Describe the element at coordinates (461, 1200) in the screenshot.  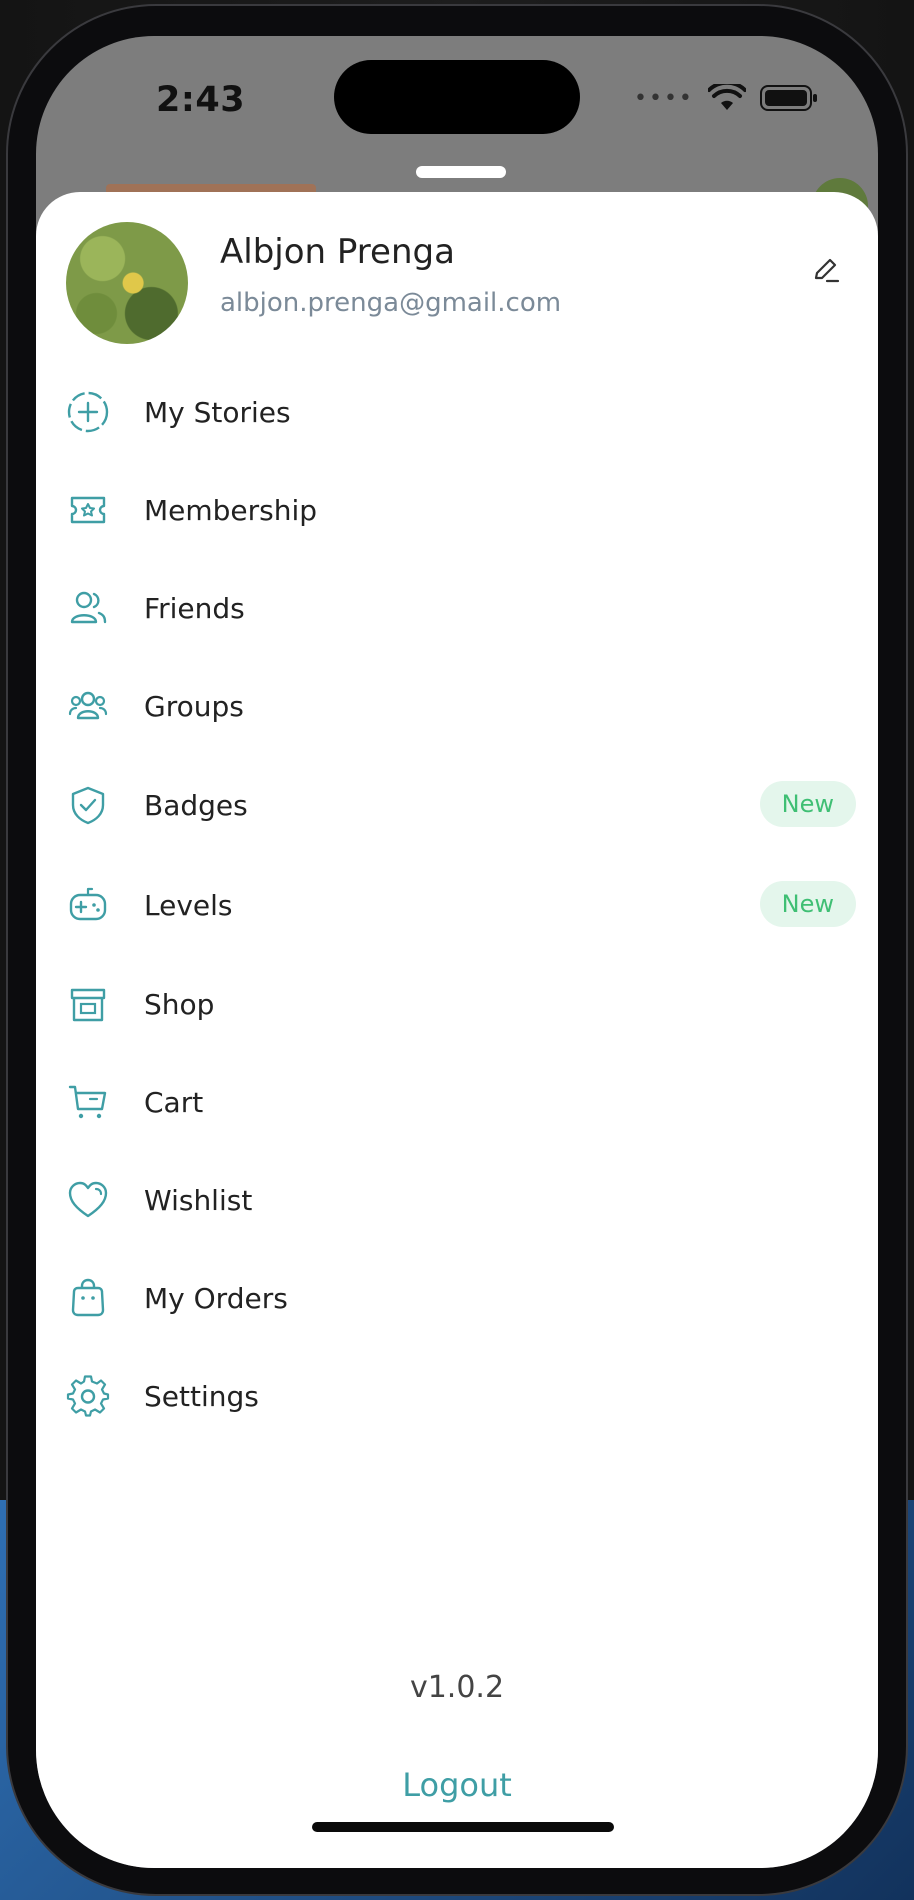
I see `menu-item-wishlist: Wishlist` at that location.